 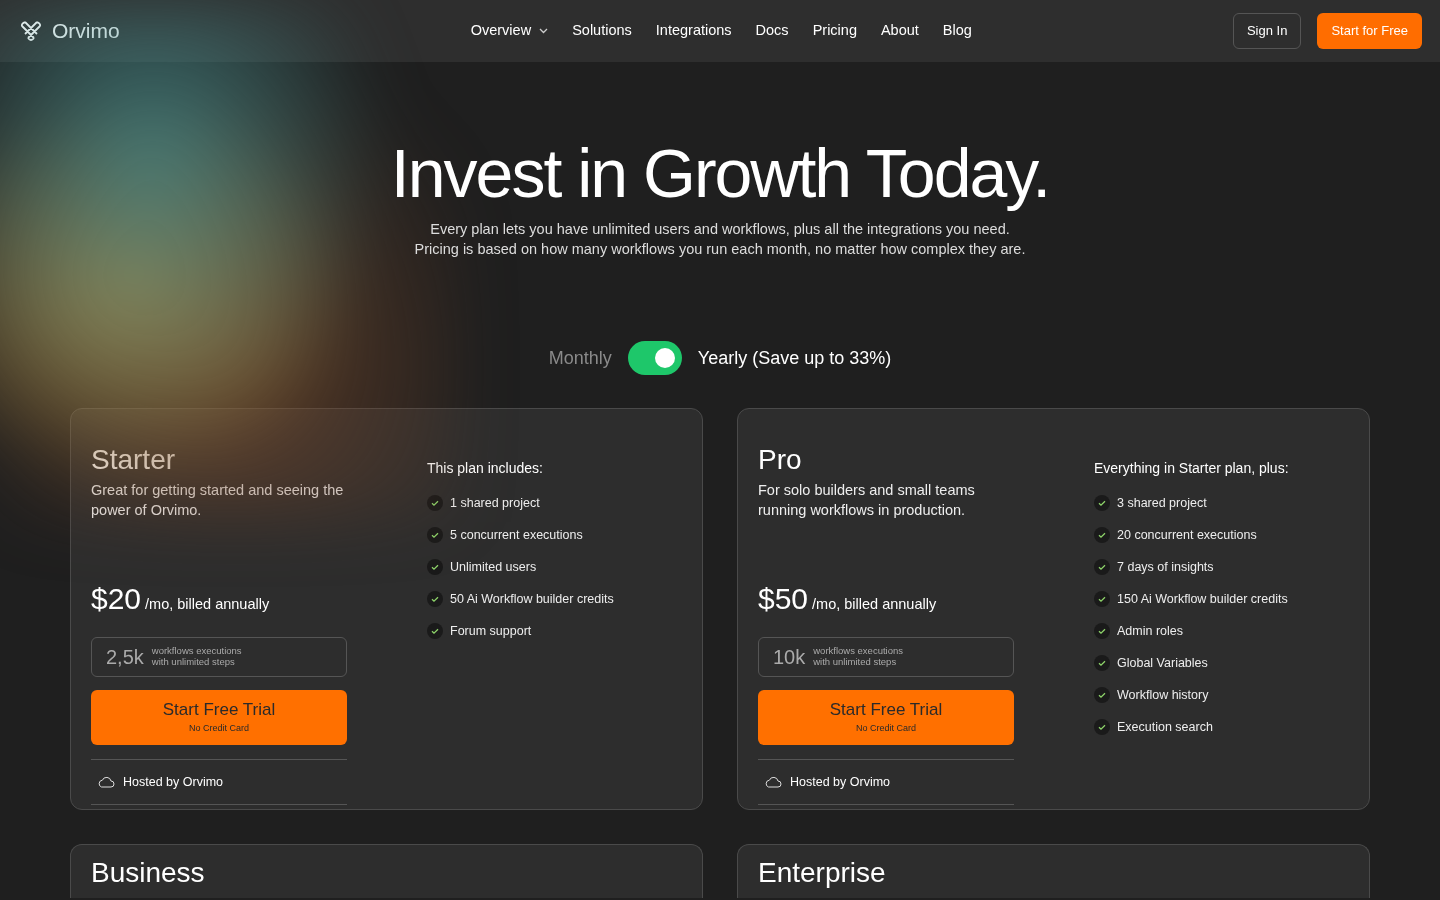 What do you see at coordinates (116, 599) in the screenshot?
I see `price: $20` at bounding box center [116, 599].